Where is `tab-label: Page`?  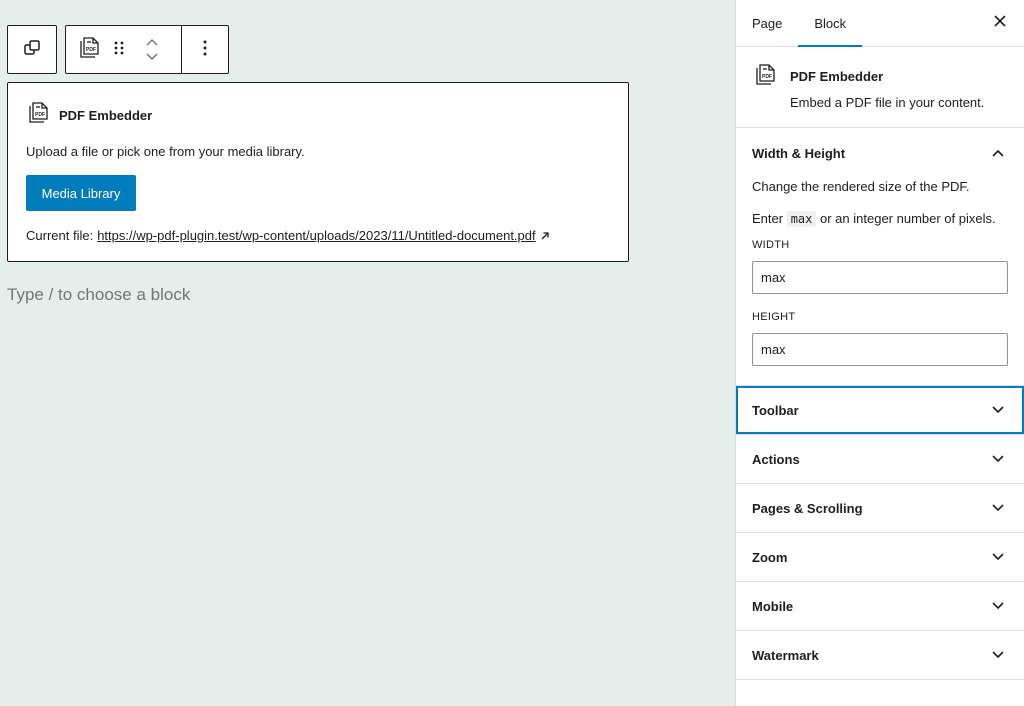 tab-label: Page is located at coordinates (767, 23).